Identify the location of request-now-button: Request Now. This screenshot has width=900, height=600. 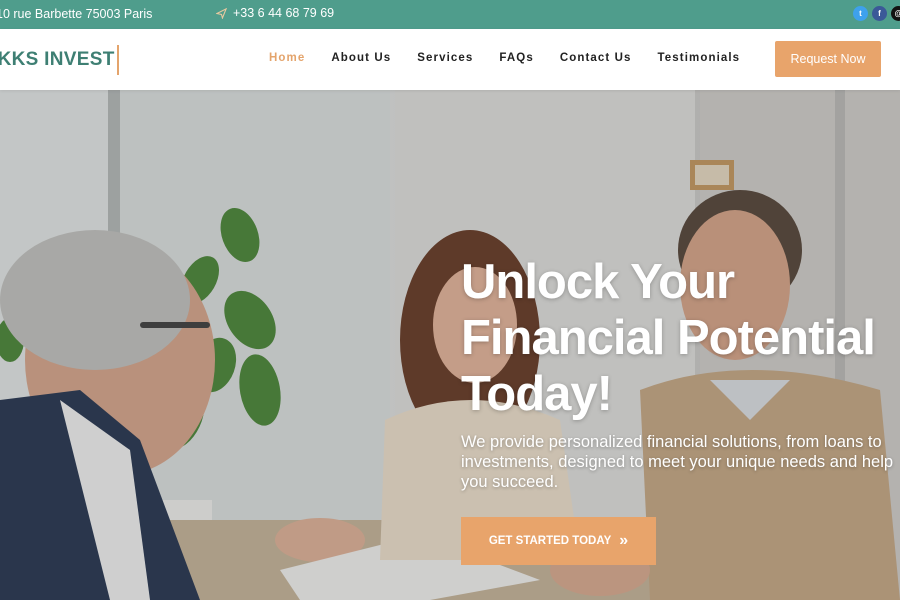
(828, 59).